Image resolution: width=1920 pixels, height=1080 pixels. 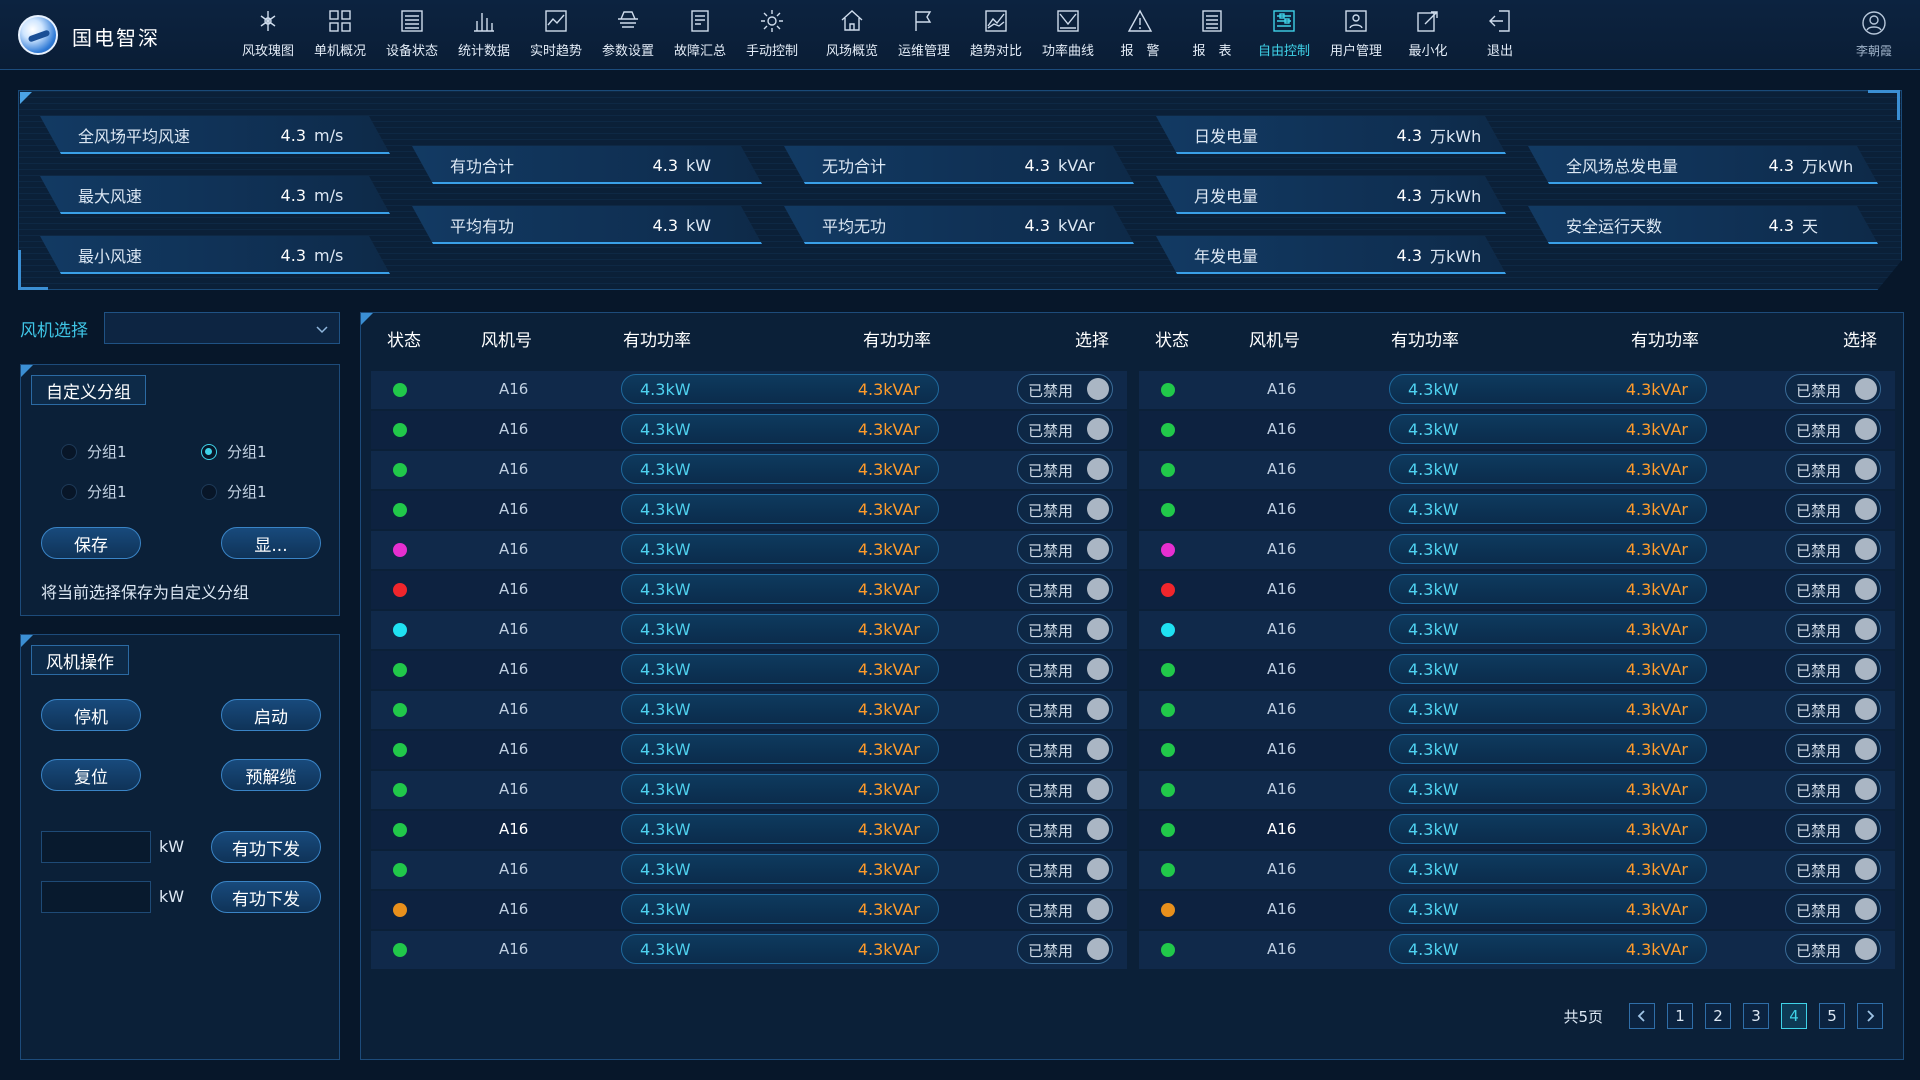 What do you see at coordinates (852, 36) in the screenshot?
I see `nav-item-home: 风场概览` at bounding box center [852, 36].